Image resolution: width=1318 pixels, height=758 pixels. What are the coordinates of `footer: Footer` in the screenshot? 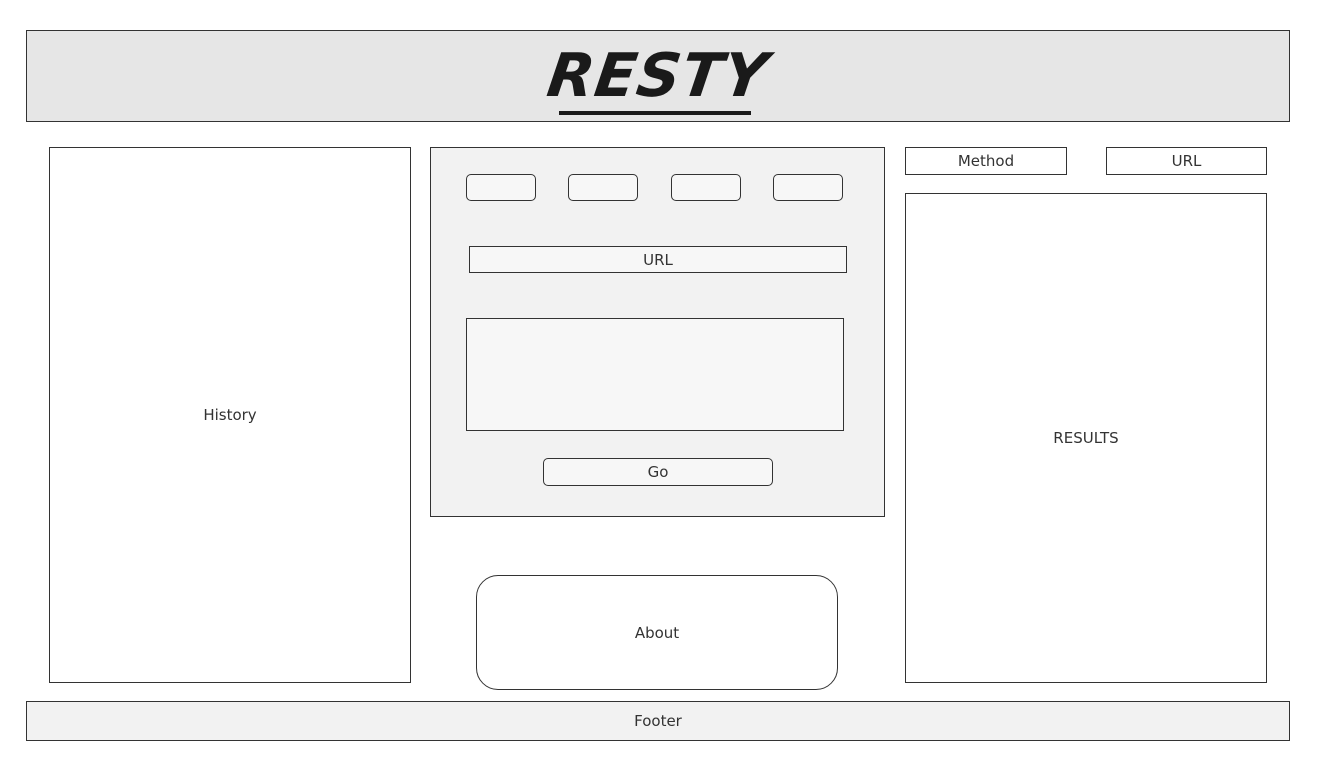 It's located at (658, 721).